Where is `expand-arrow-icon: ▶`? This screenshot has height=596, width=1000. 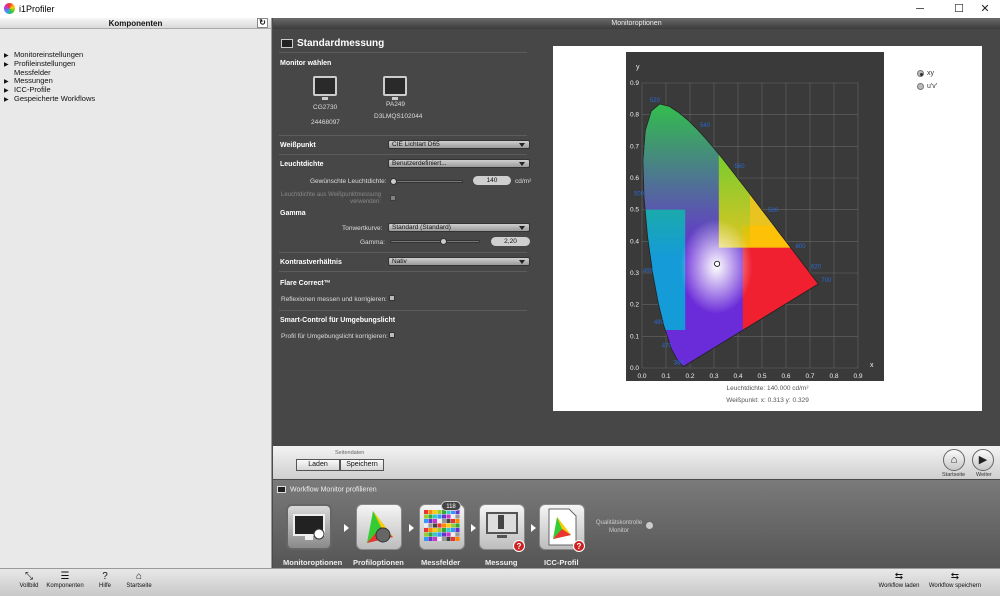 expand-arrow-icon: ▶ is located at coordinates (9, 100).